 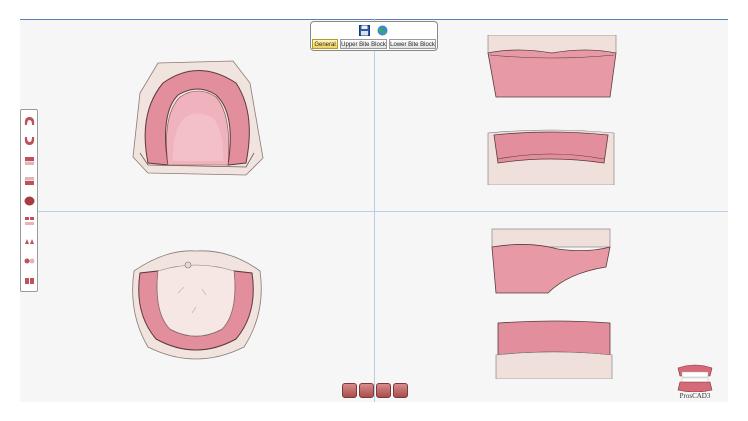 What do you see at coordinates (29, 121) in the screenshot?
I see `upper-arch-icon` at bounding box center [29, 121].